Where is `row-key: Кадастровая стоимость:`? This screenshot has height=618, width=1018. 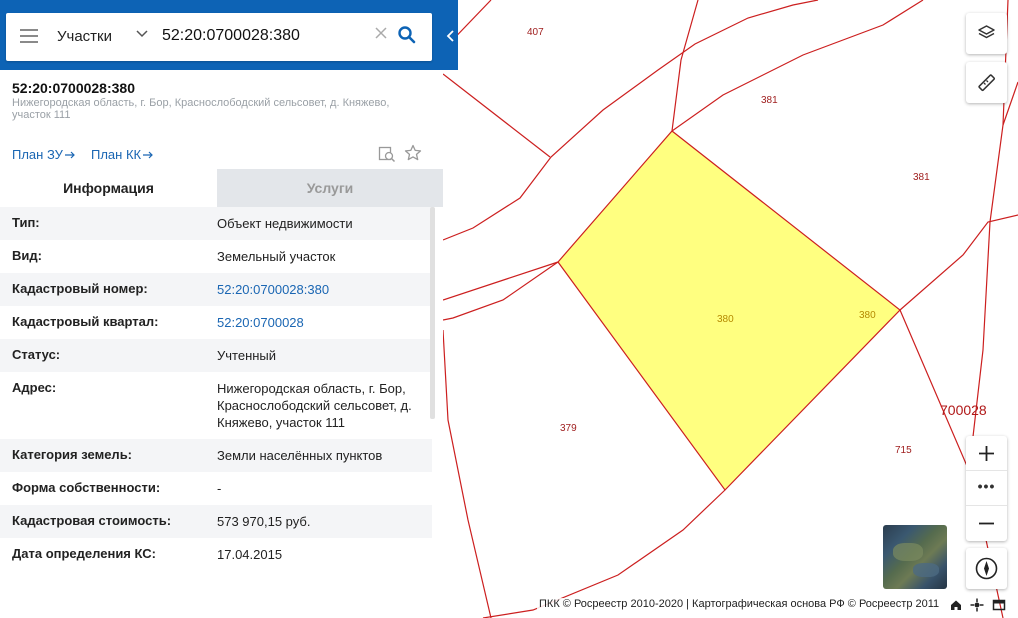 row-key: Кадастровая стоимость: is located at coordinates (92, 520).